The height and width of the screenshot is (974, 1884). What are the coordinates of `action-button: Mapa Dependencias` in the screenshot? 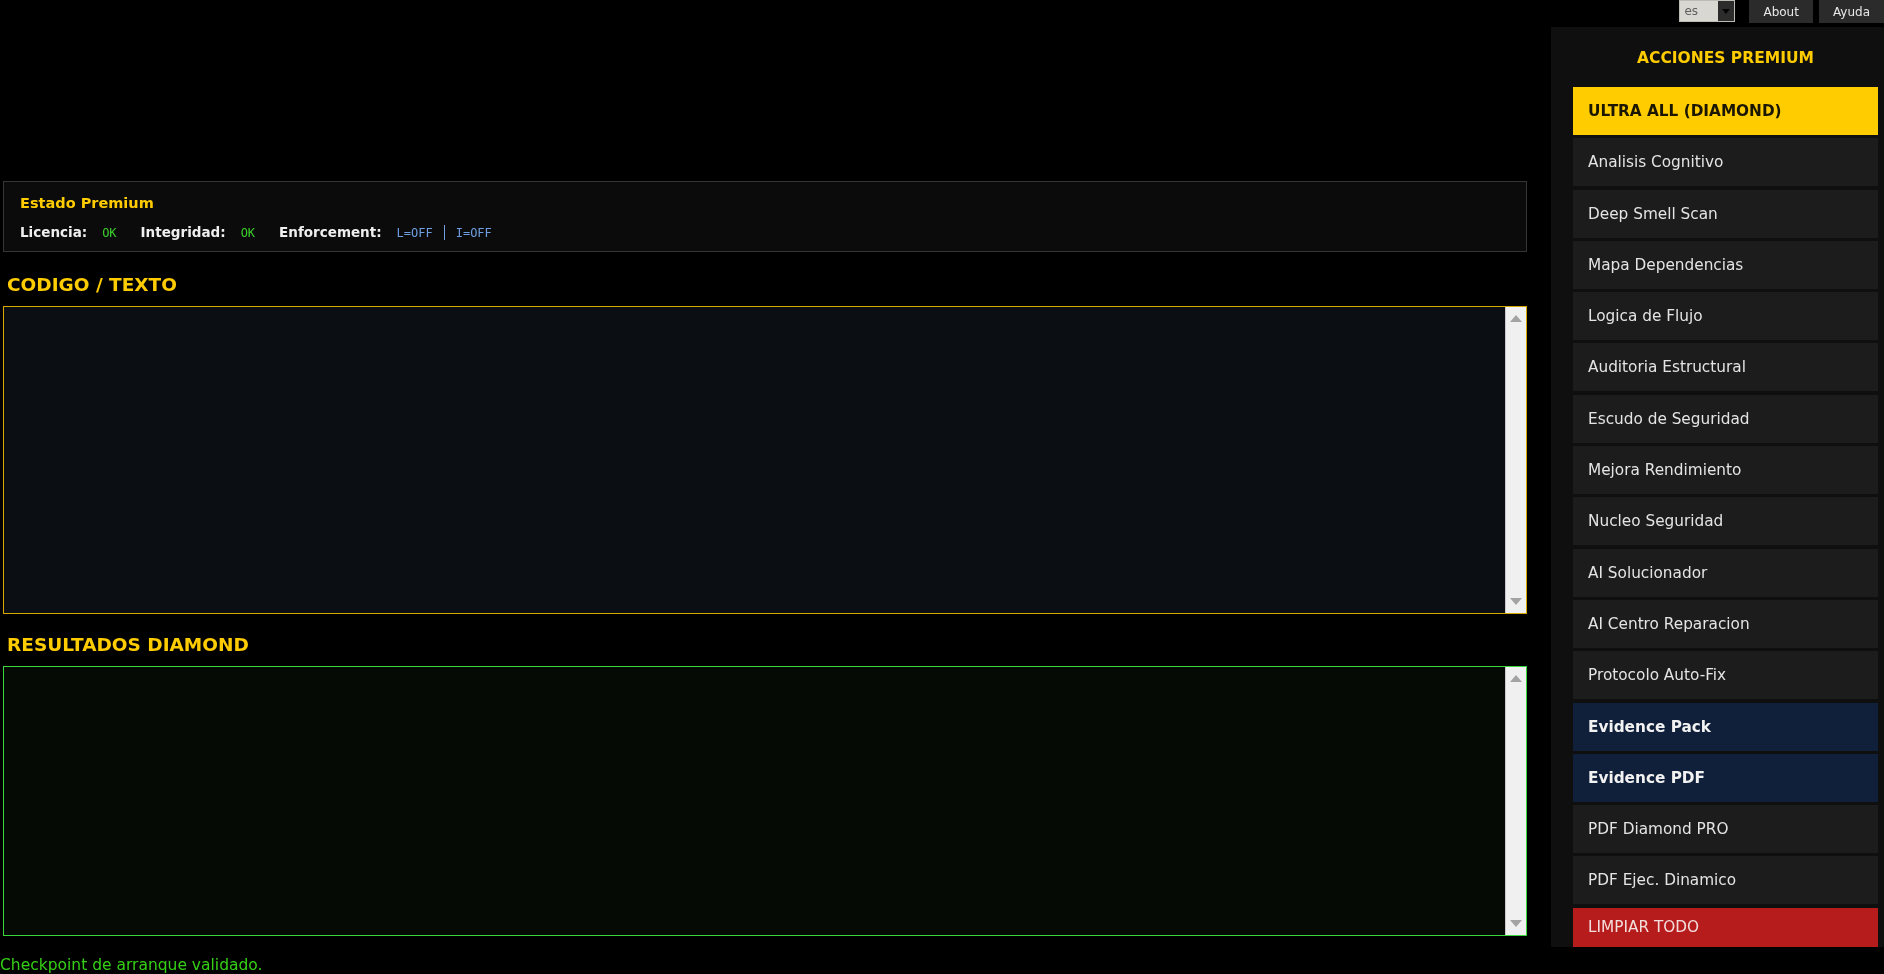 It's located at (1725, 264).